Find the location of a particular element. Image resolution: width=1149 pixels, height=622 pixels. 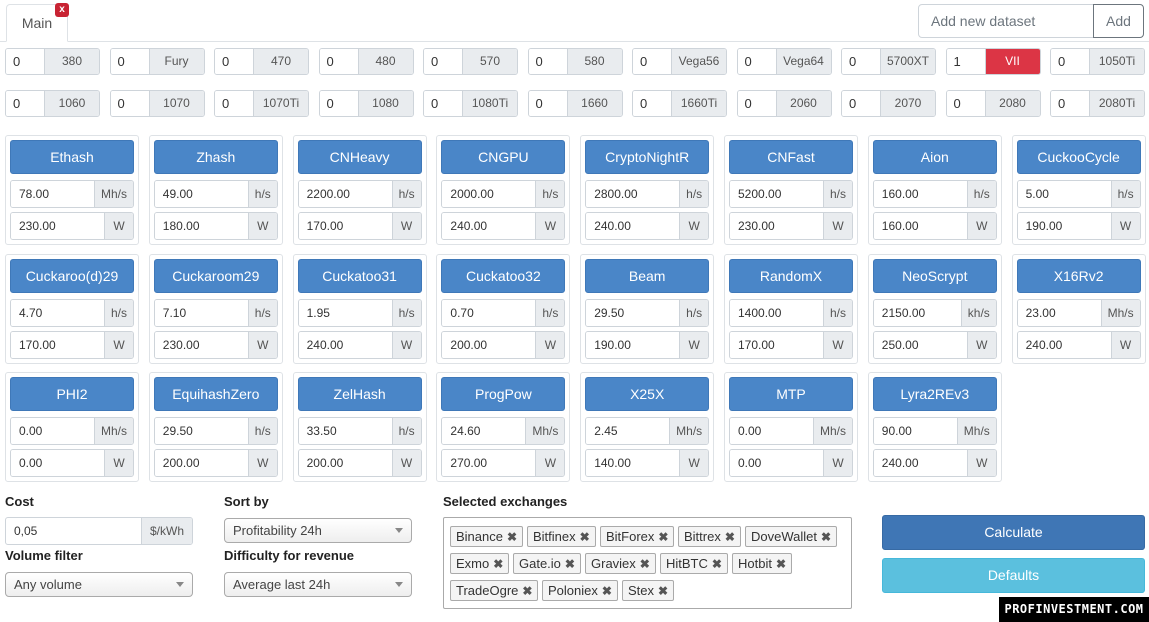

hashrate-input-group: 23.00 Mh/s is located at coordinates (1078, 312).